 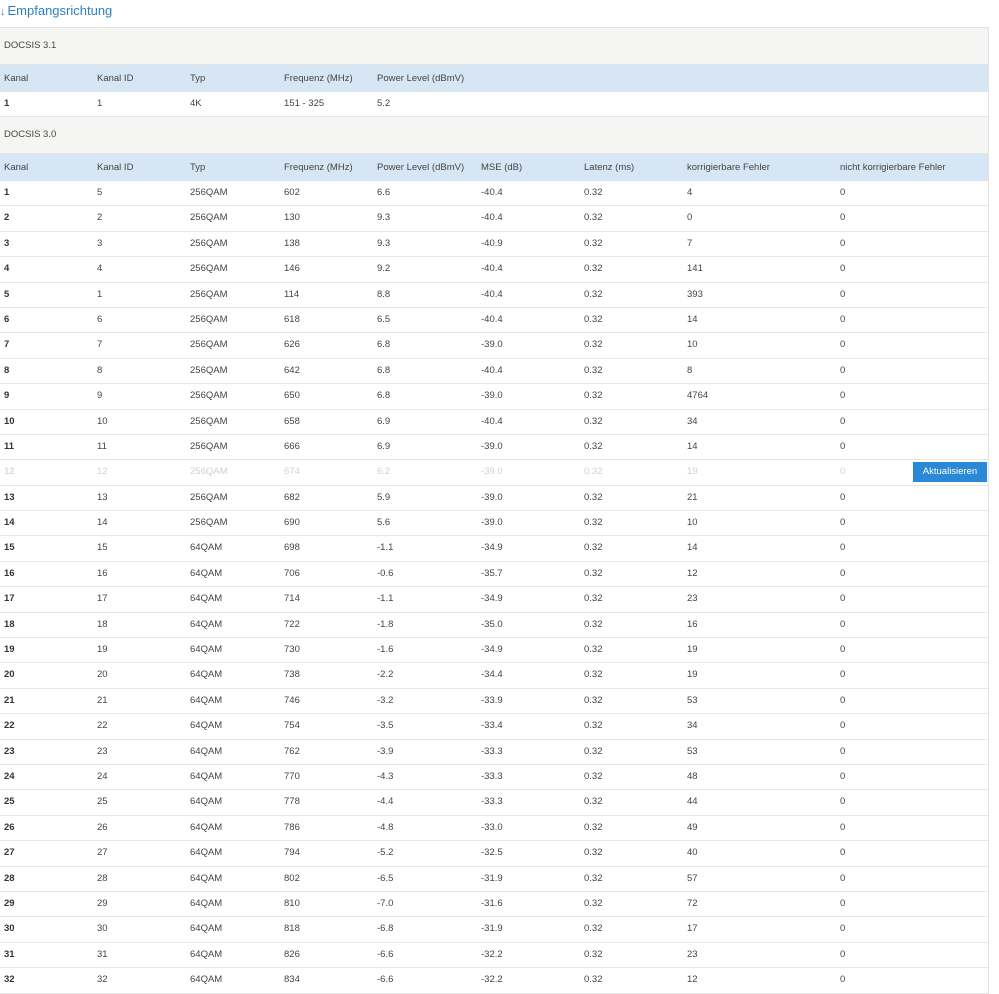 What do you see at coordinates (7, 243) in the screenshot?
I see `cell-kanal: 3` at bounding box center [7, 243].